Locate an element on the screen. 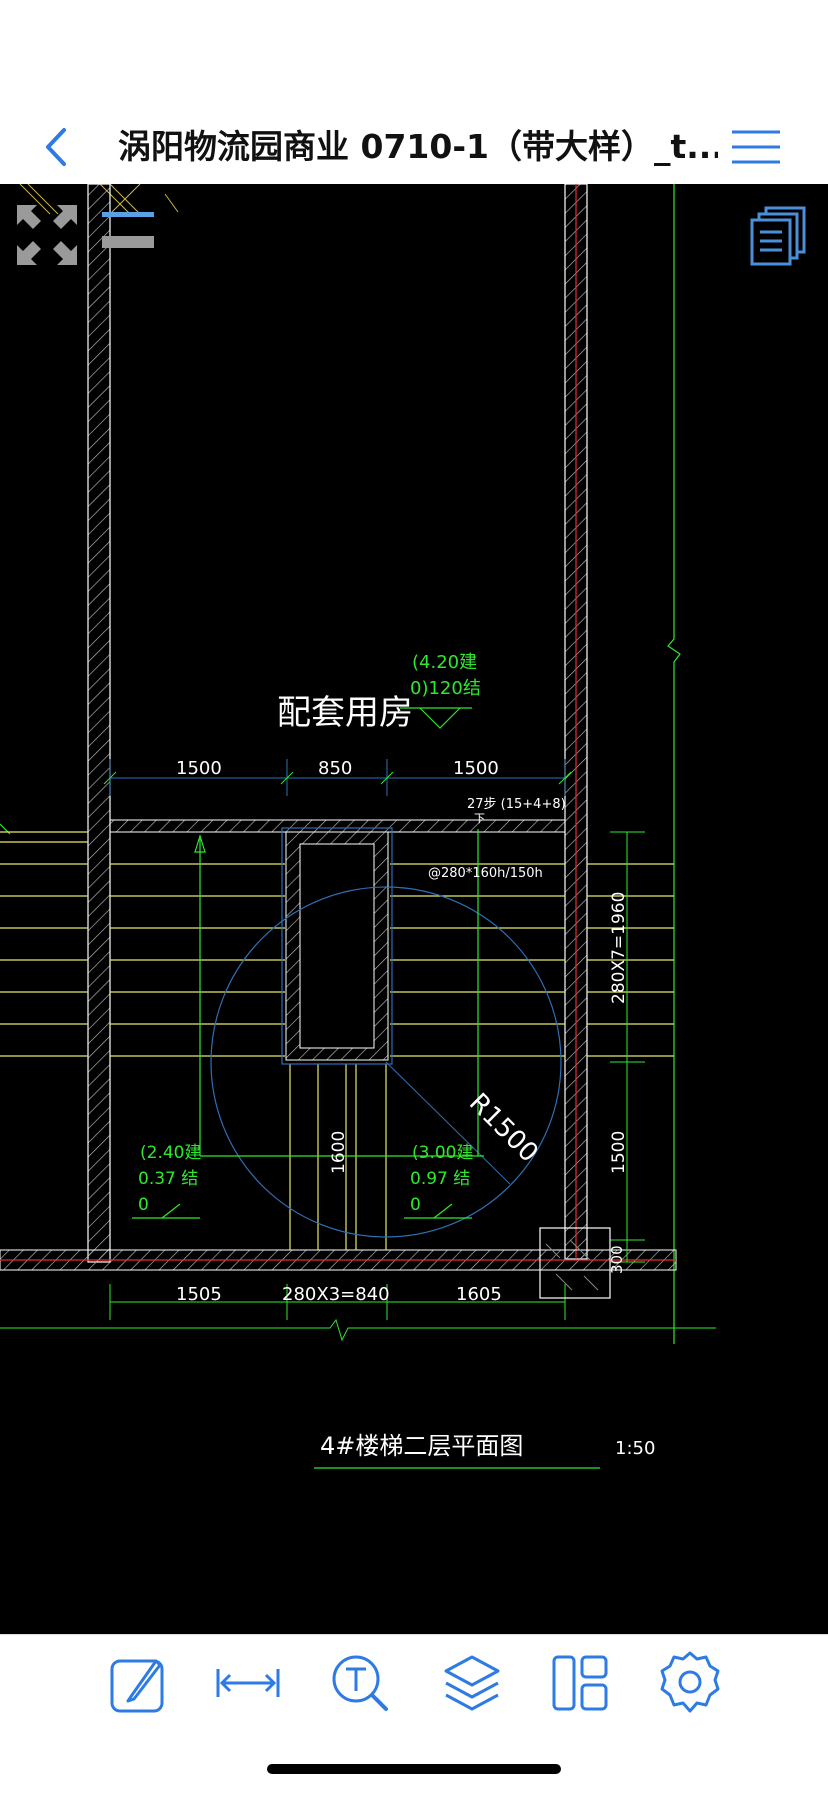 The width and height of the screenshot is (828, 1793). settings-gear-icon is located at coordinates (690, 1682).